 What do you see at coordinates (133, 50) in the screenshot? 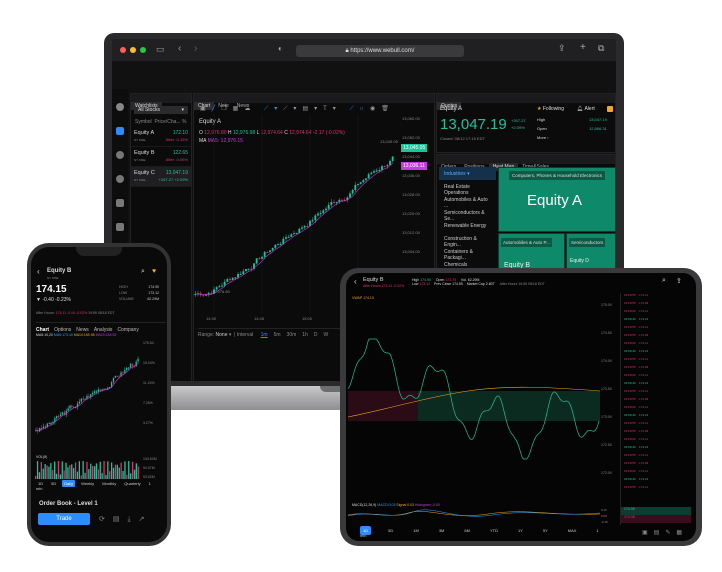
I see `minimize-window-button` at bounding box center [133, 50].